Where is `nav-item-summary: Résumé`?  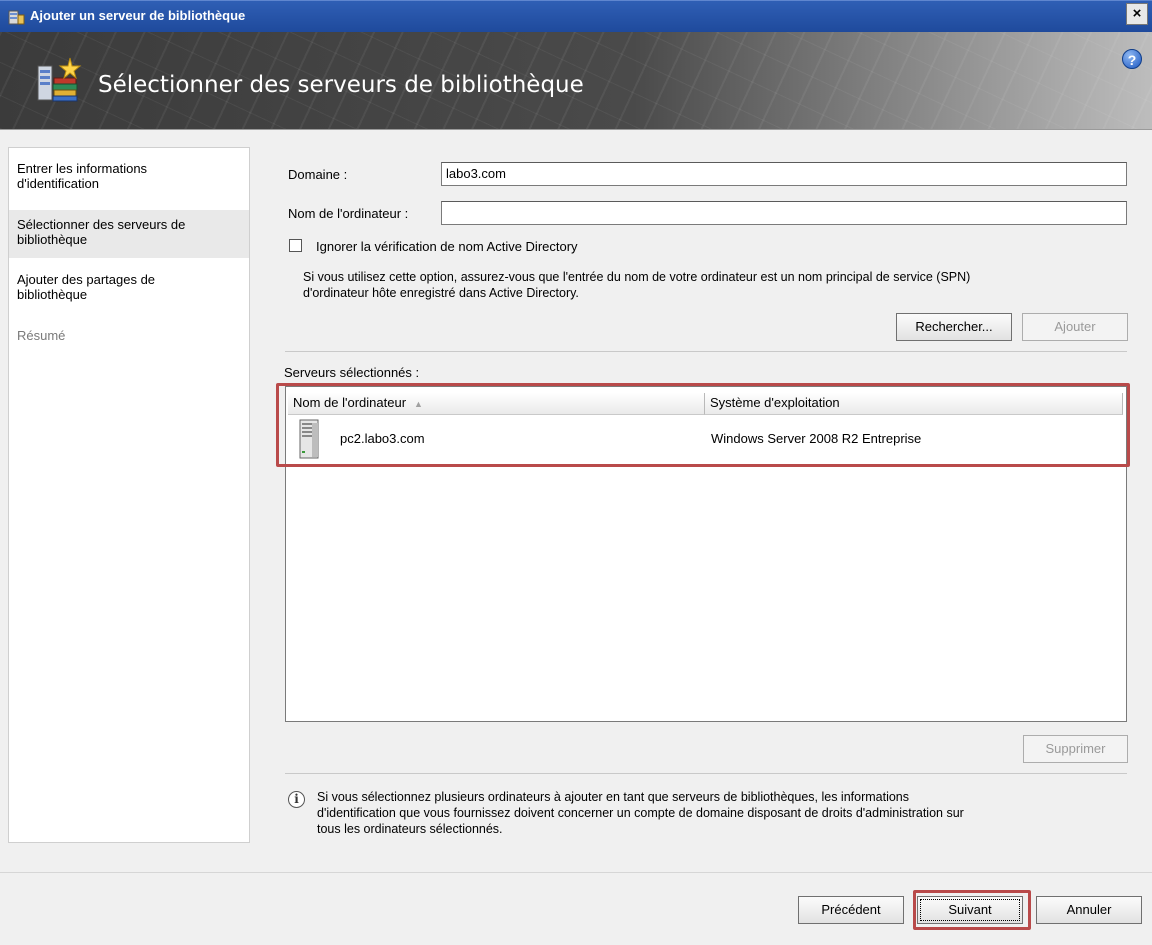 nav-item-summary: Résumé is located at coordinates (129, 335).